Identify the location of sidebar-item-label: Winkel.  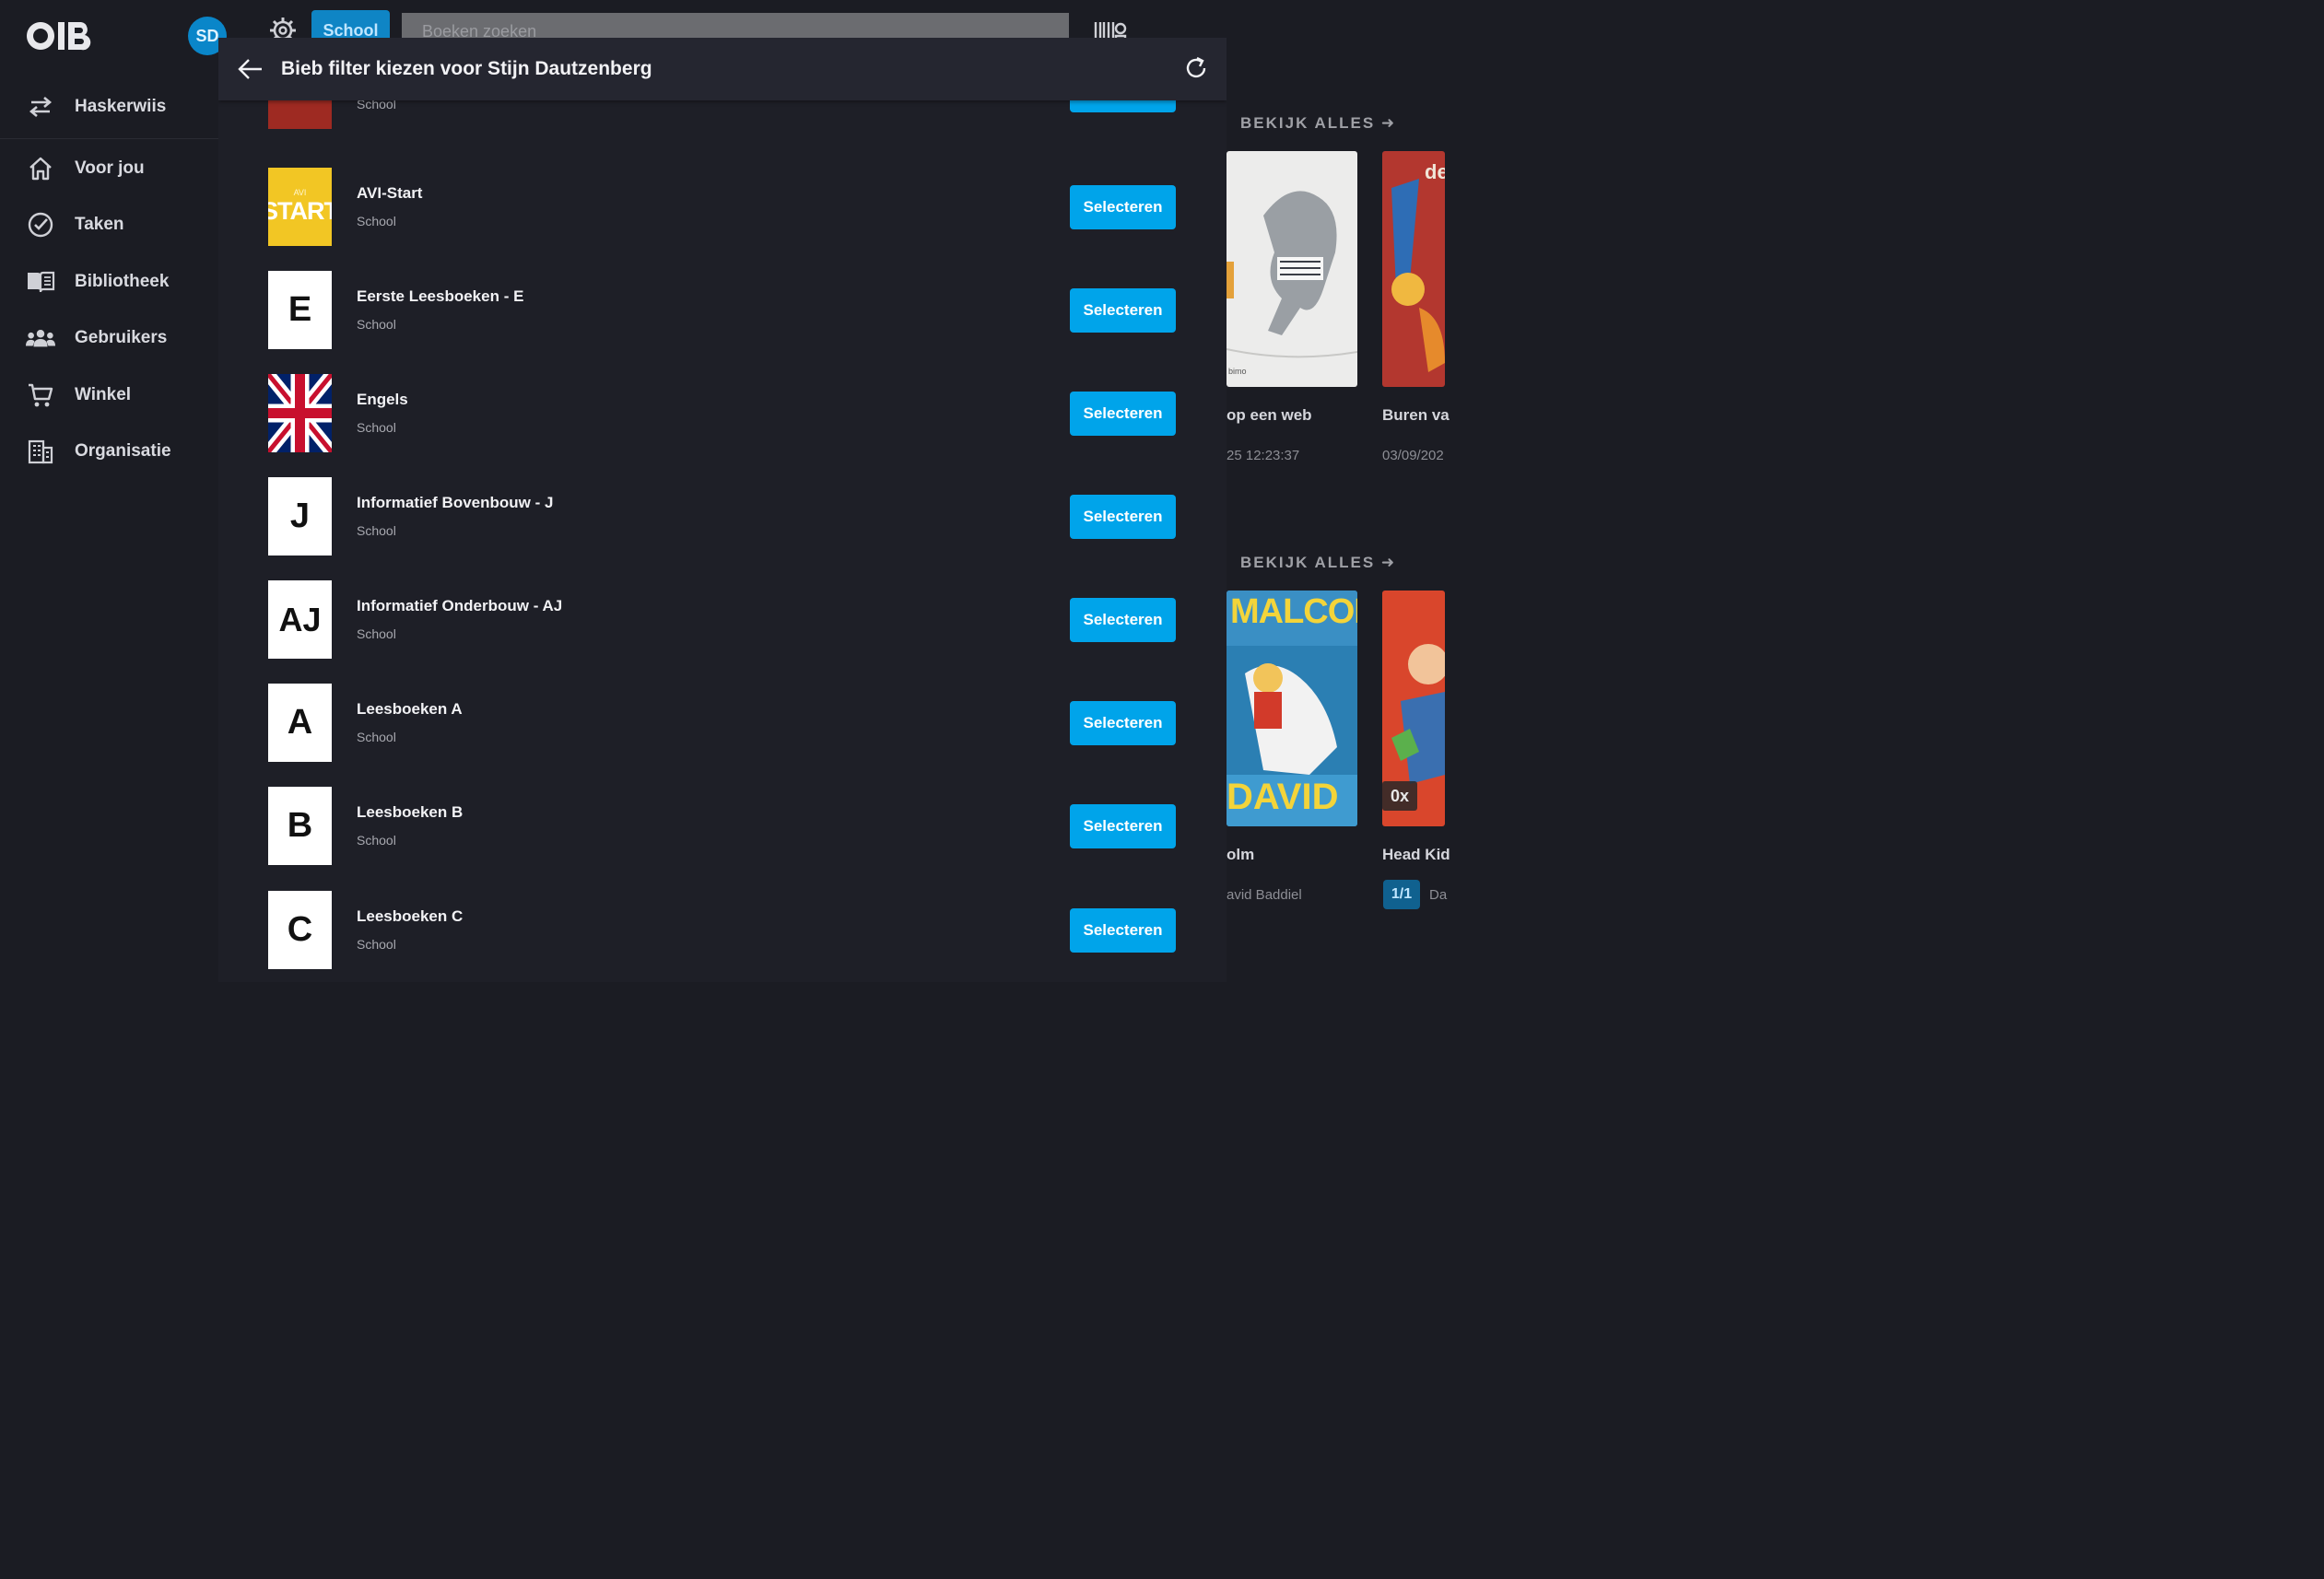
(103, 394).